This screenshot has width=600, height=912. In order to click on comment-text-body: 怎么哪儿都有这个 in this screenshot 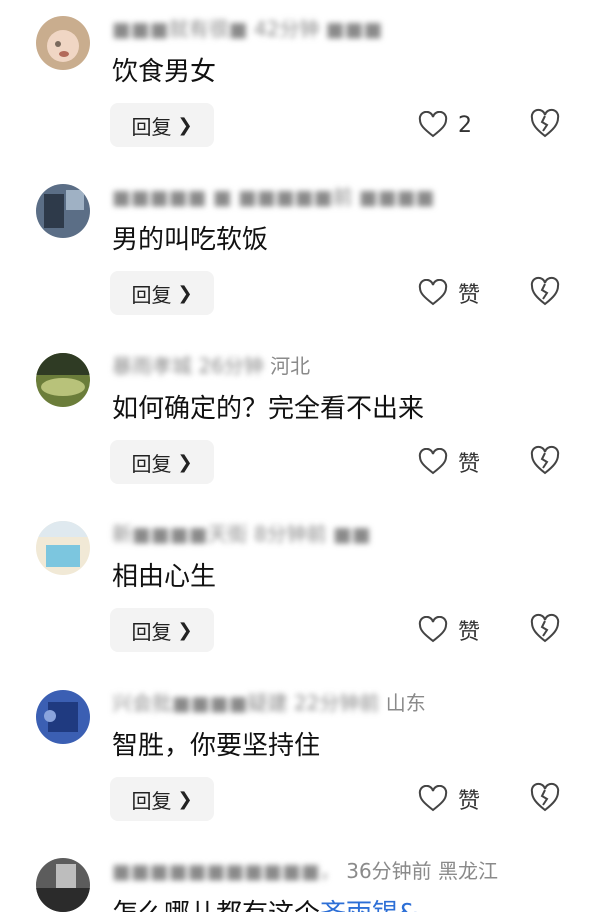, I will do `click(216, 905)`.